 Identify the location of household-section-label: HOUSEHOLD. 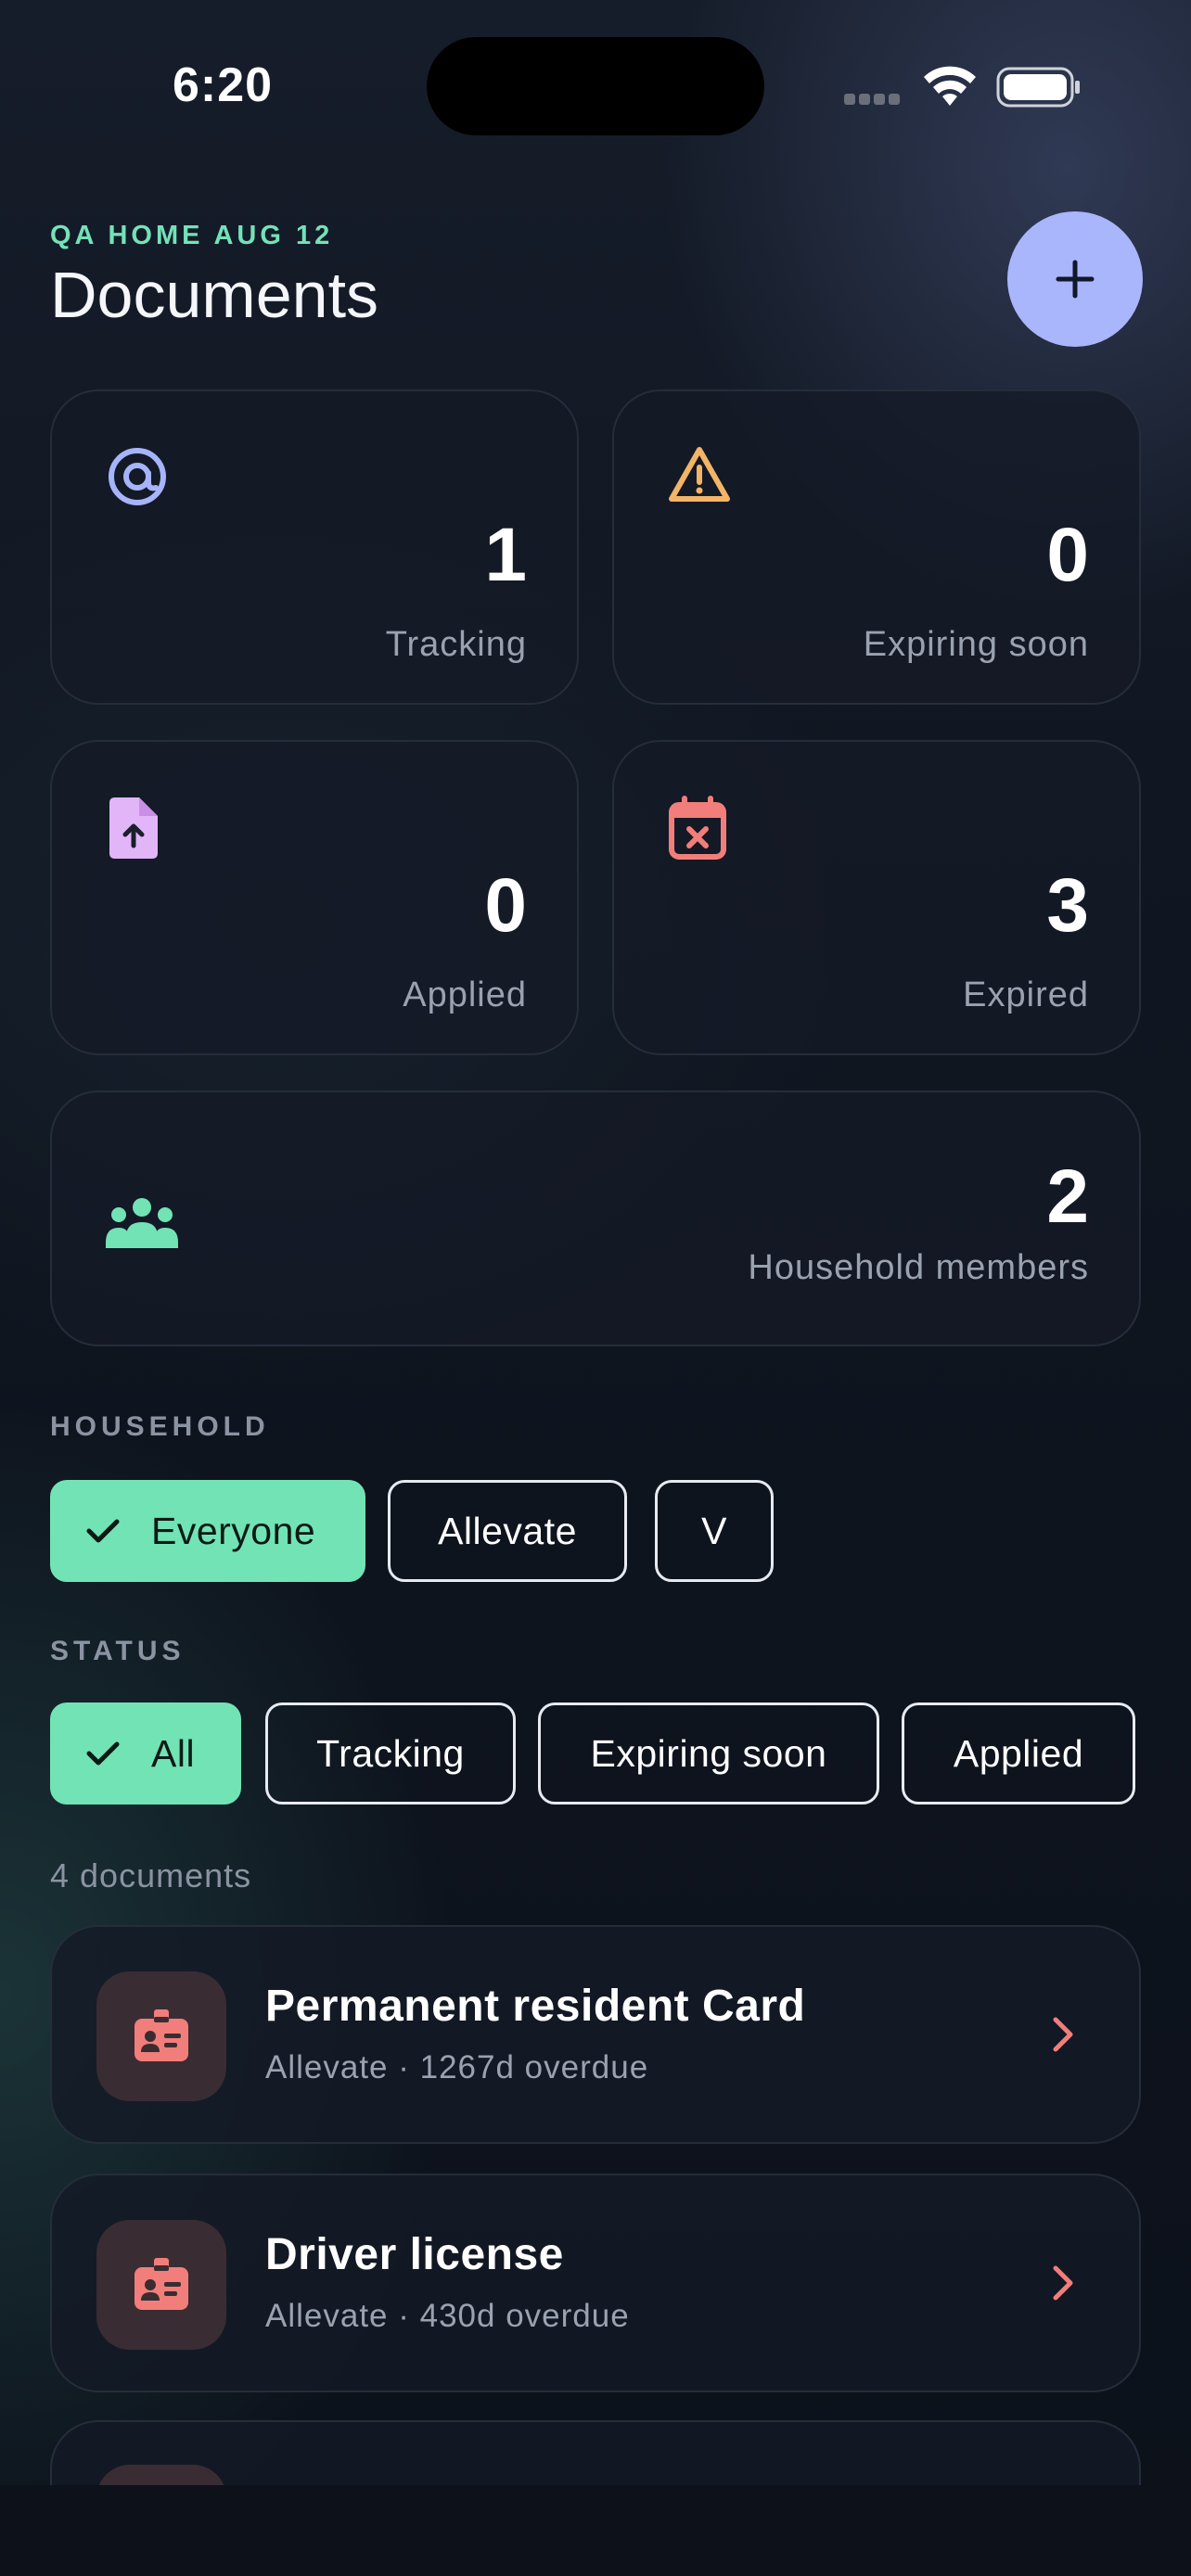
(160, 1426).